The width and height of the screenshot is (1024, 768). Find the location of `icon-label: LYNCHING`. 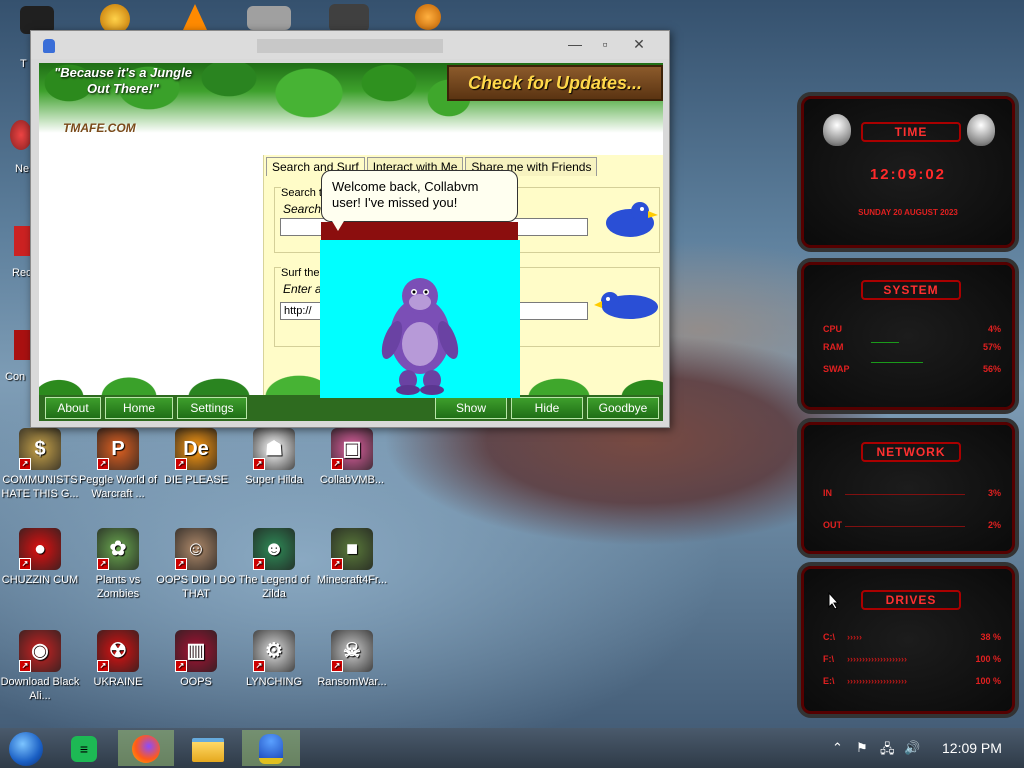

icon-label: LYNCHING is located at coordinates (274, 682).